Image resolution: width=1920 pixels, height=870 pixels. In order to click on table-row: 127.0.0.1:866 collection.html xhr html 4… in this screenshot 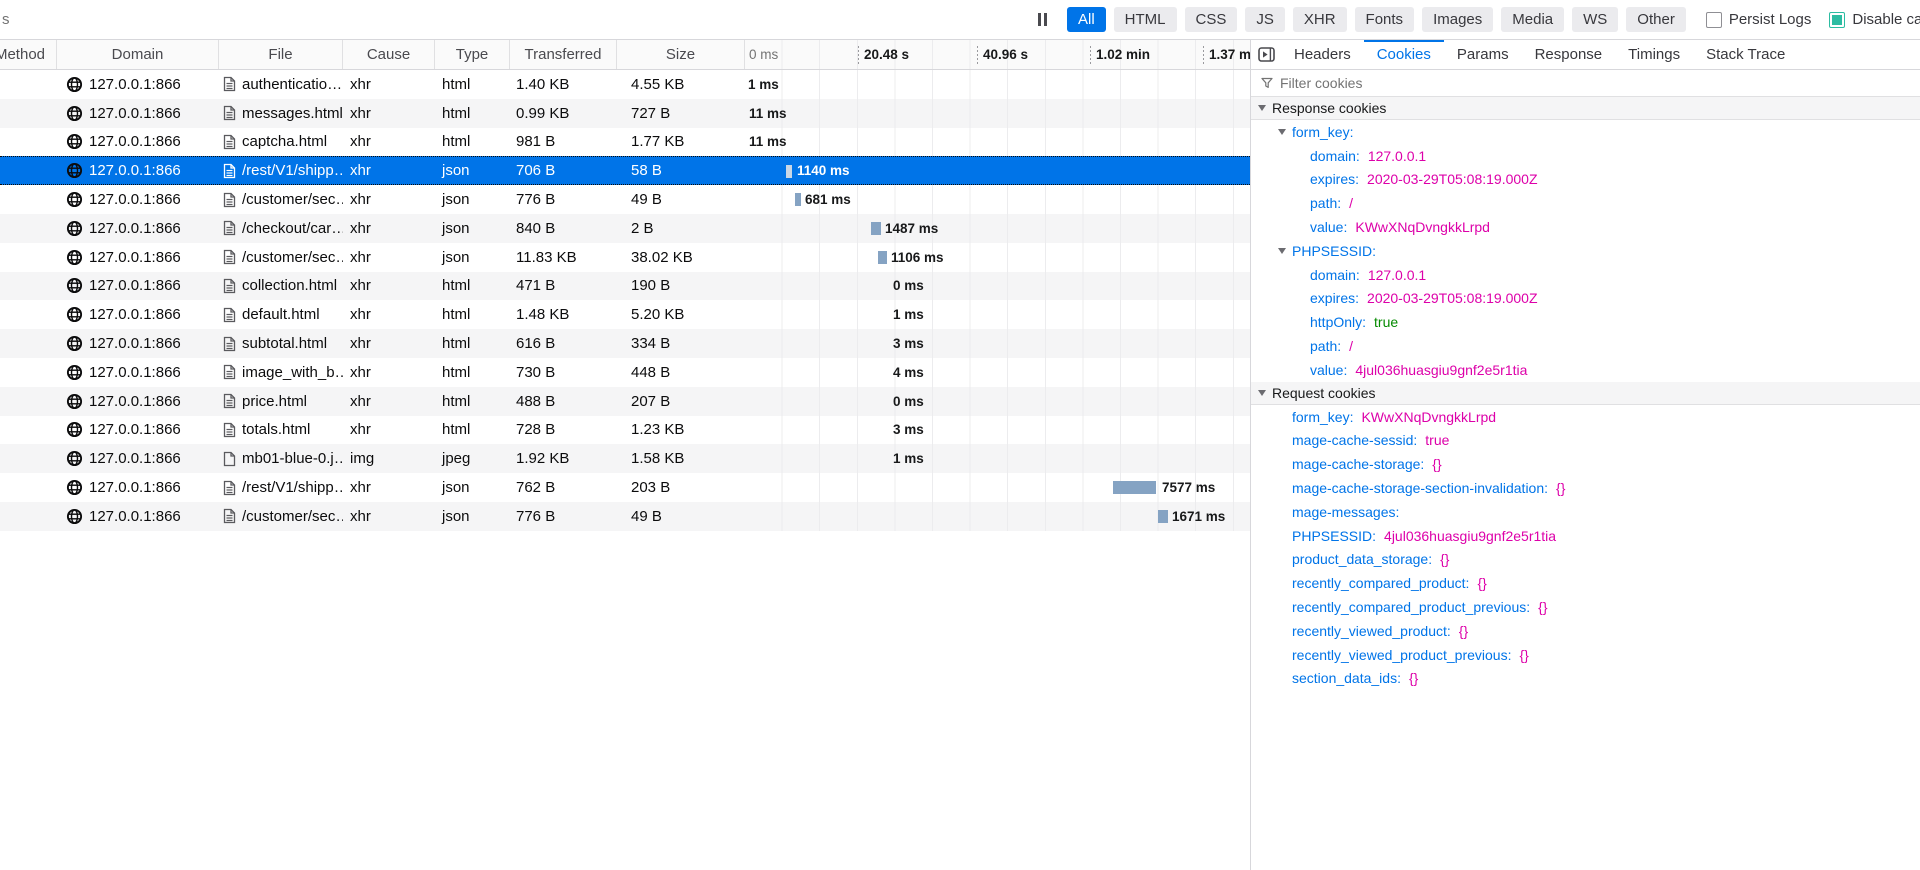, I will do `click(625, 286)`.